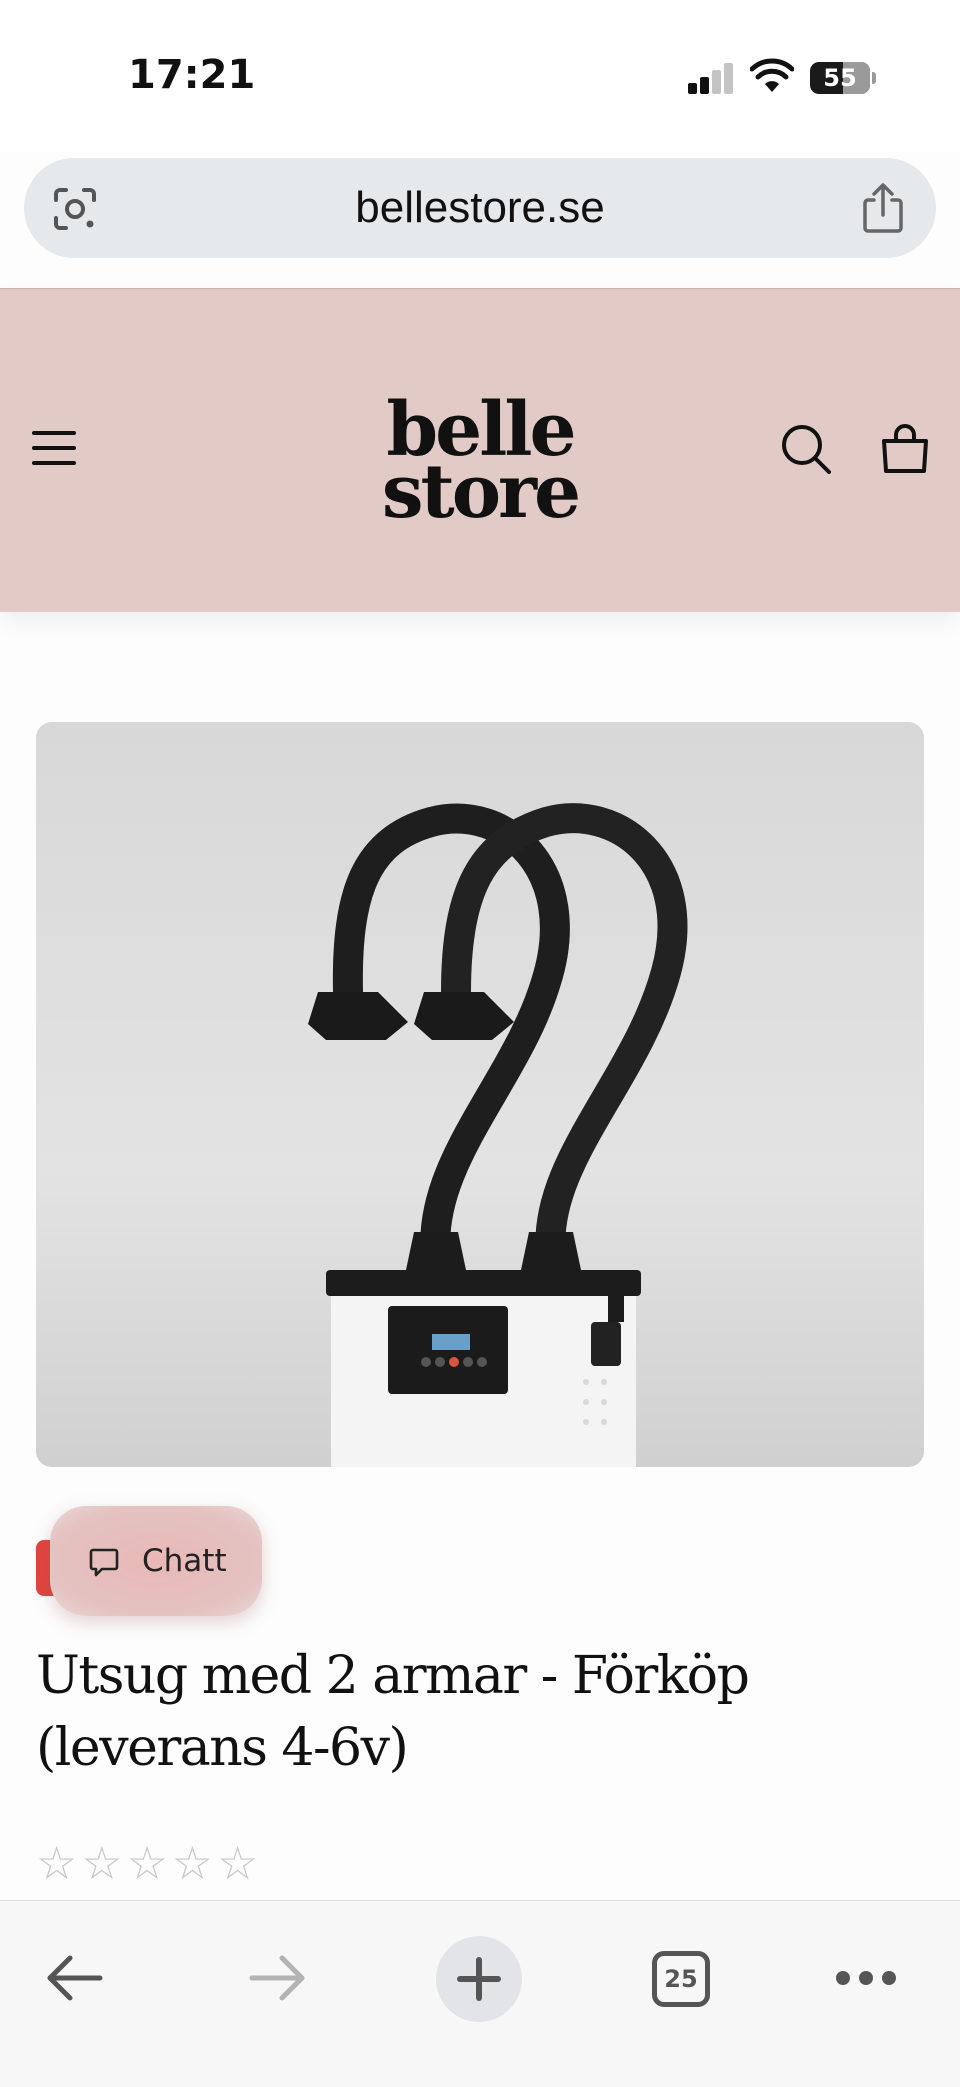  Describe the element at coordinates (905, 449) in the screenshot. I see `shopping-bag-icon` at that location.